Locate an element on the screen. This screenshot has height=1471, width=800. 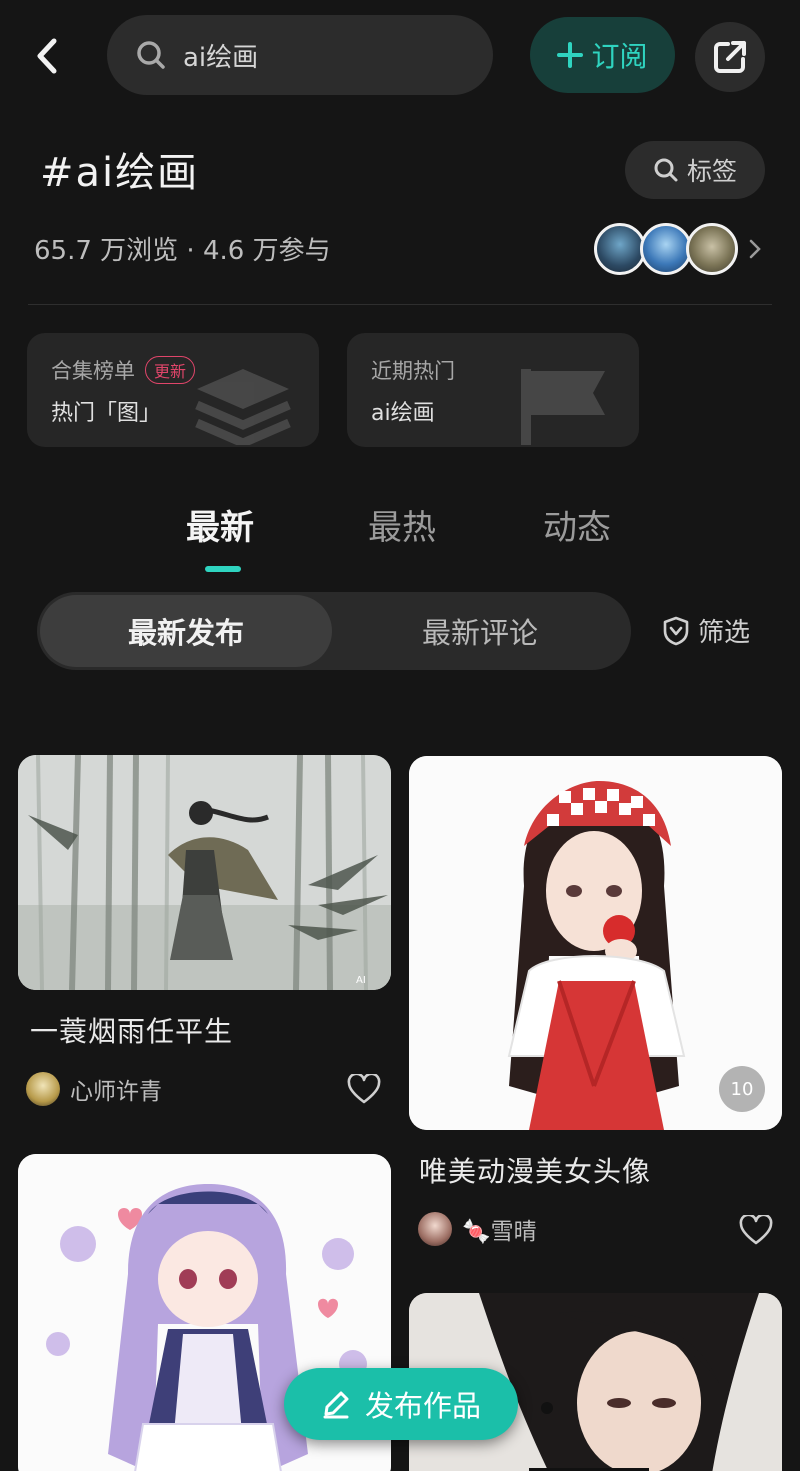
post-image: AI is located at coordinates (204, 872).